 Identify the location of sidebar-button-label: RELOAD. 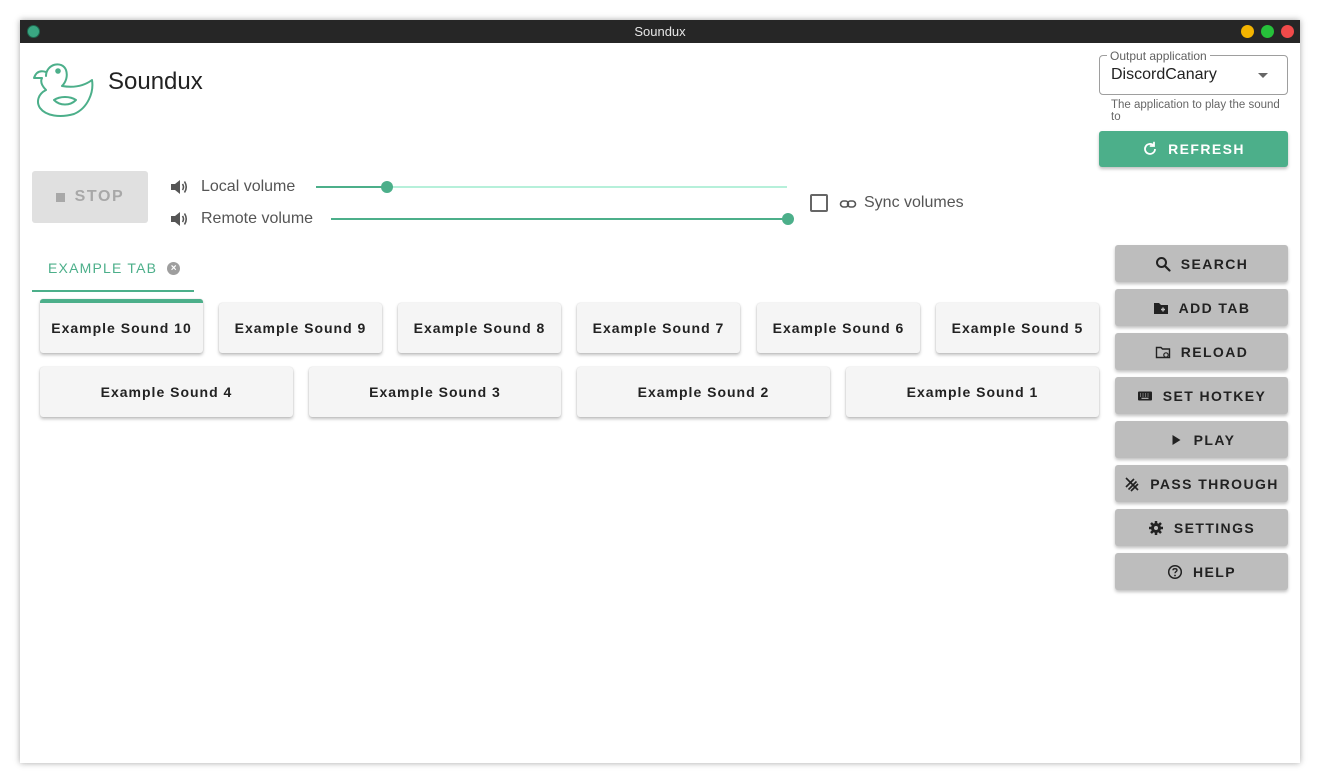
(1214, 351).